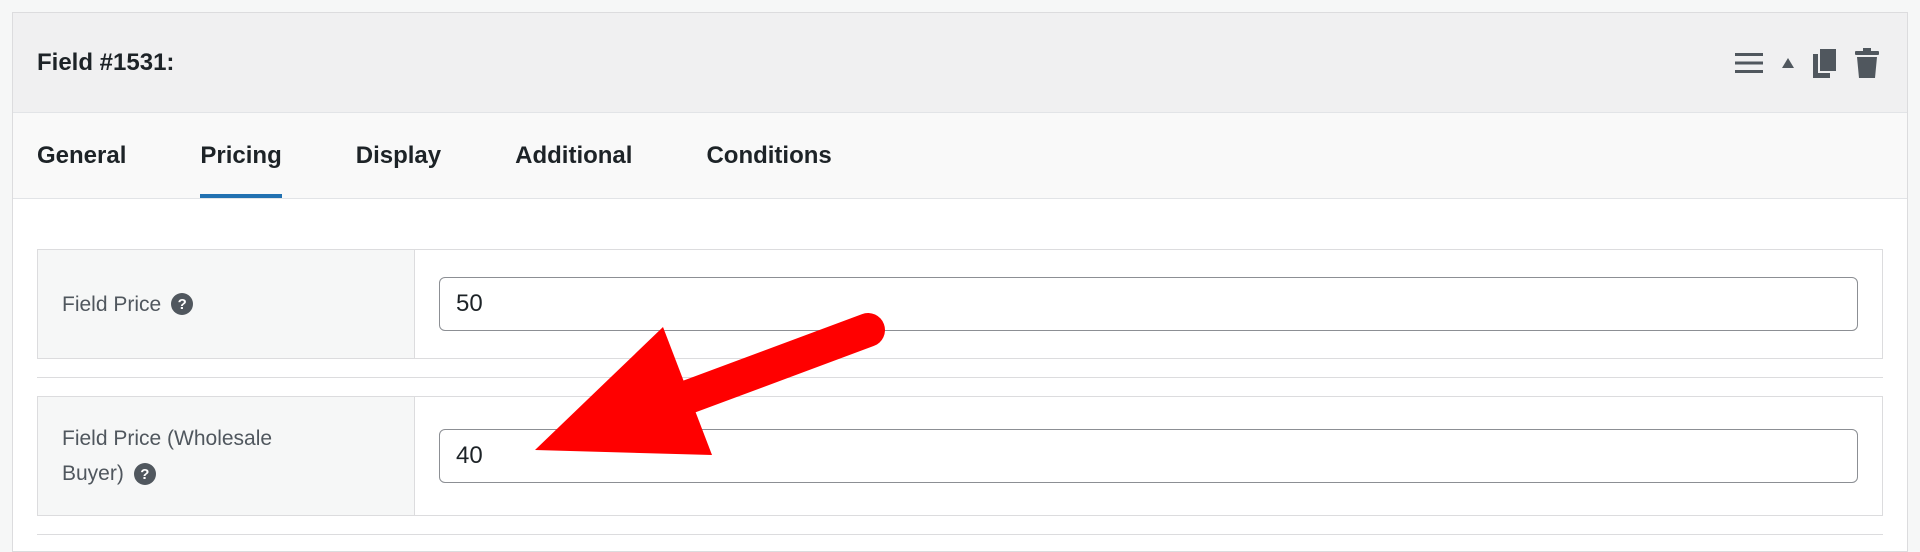 Image resolution: width=1920 pixels, height=552 pixels. I want to click on field-price-input-cell, so click(1148, 304).